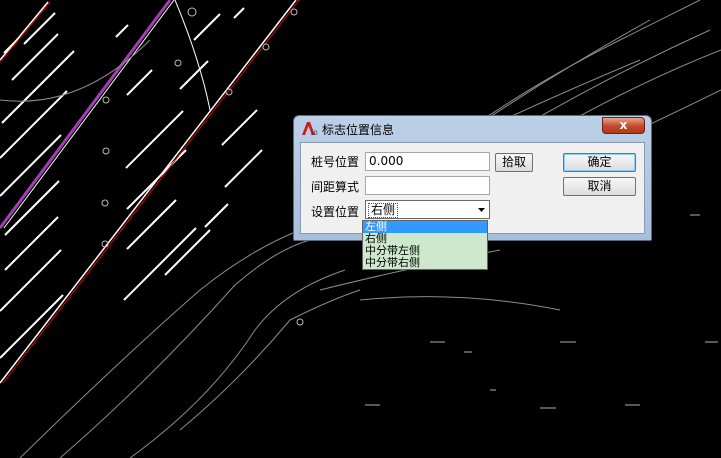 The width and height of the screenshot is (721, 458). Describe the element at coordinates (310, 129) in the screenshot. I see `autocad-app-icon: 10` at that location.